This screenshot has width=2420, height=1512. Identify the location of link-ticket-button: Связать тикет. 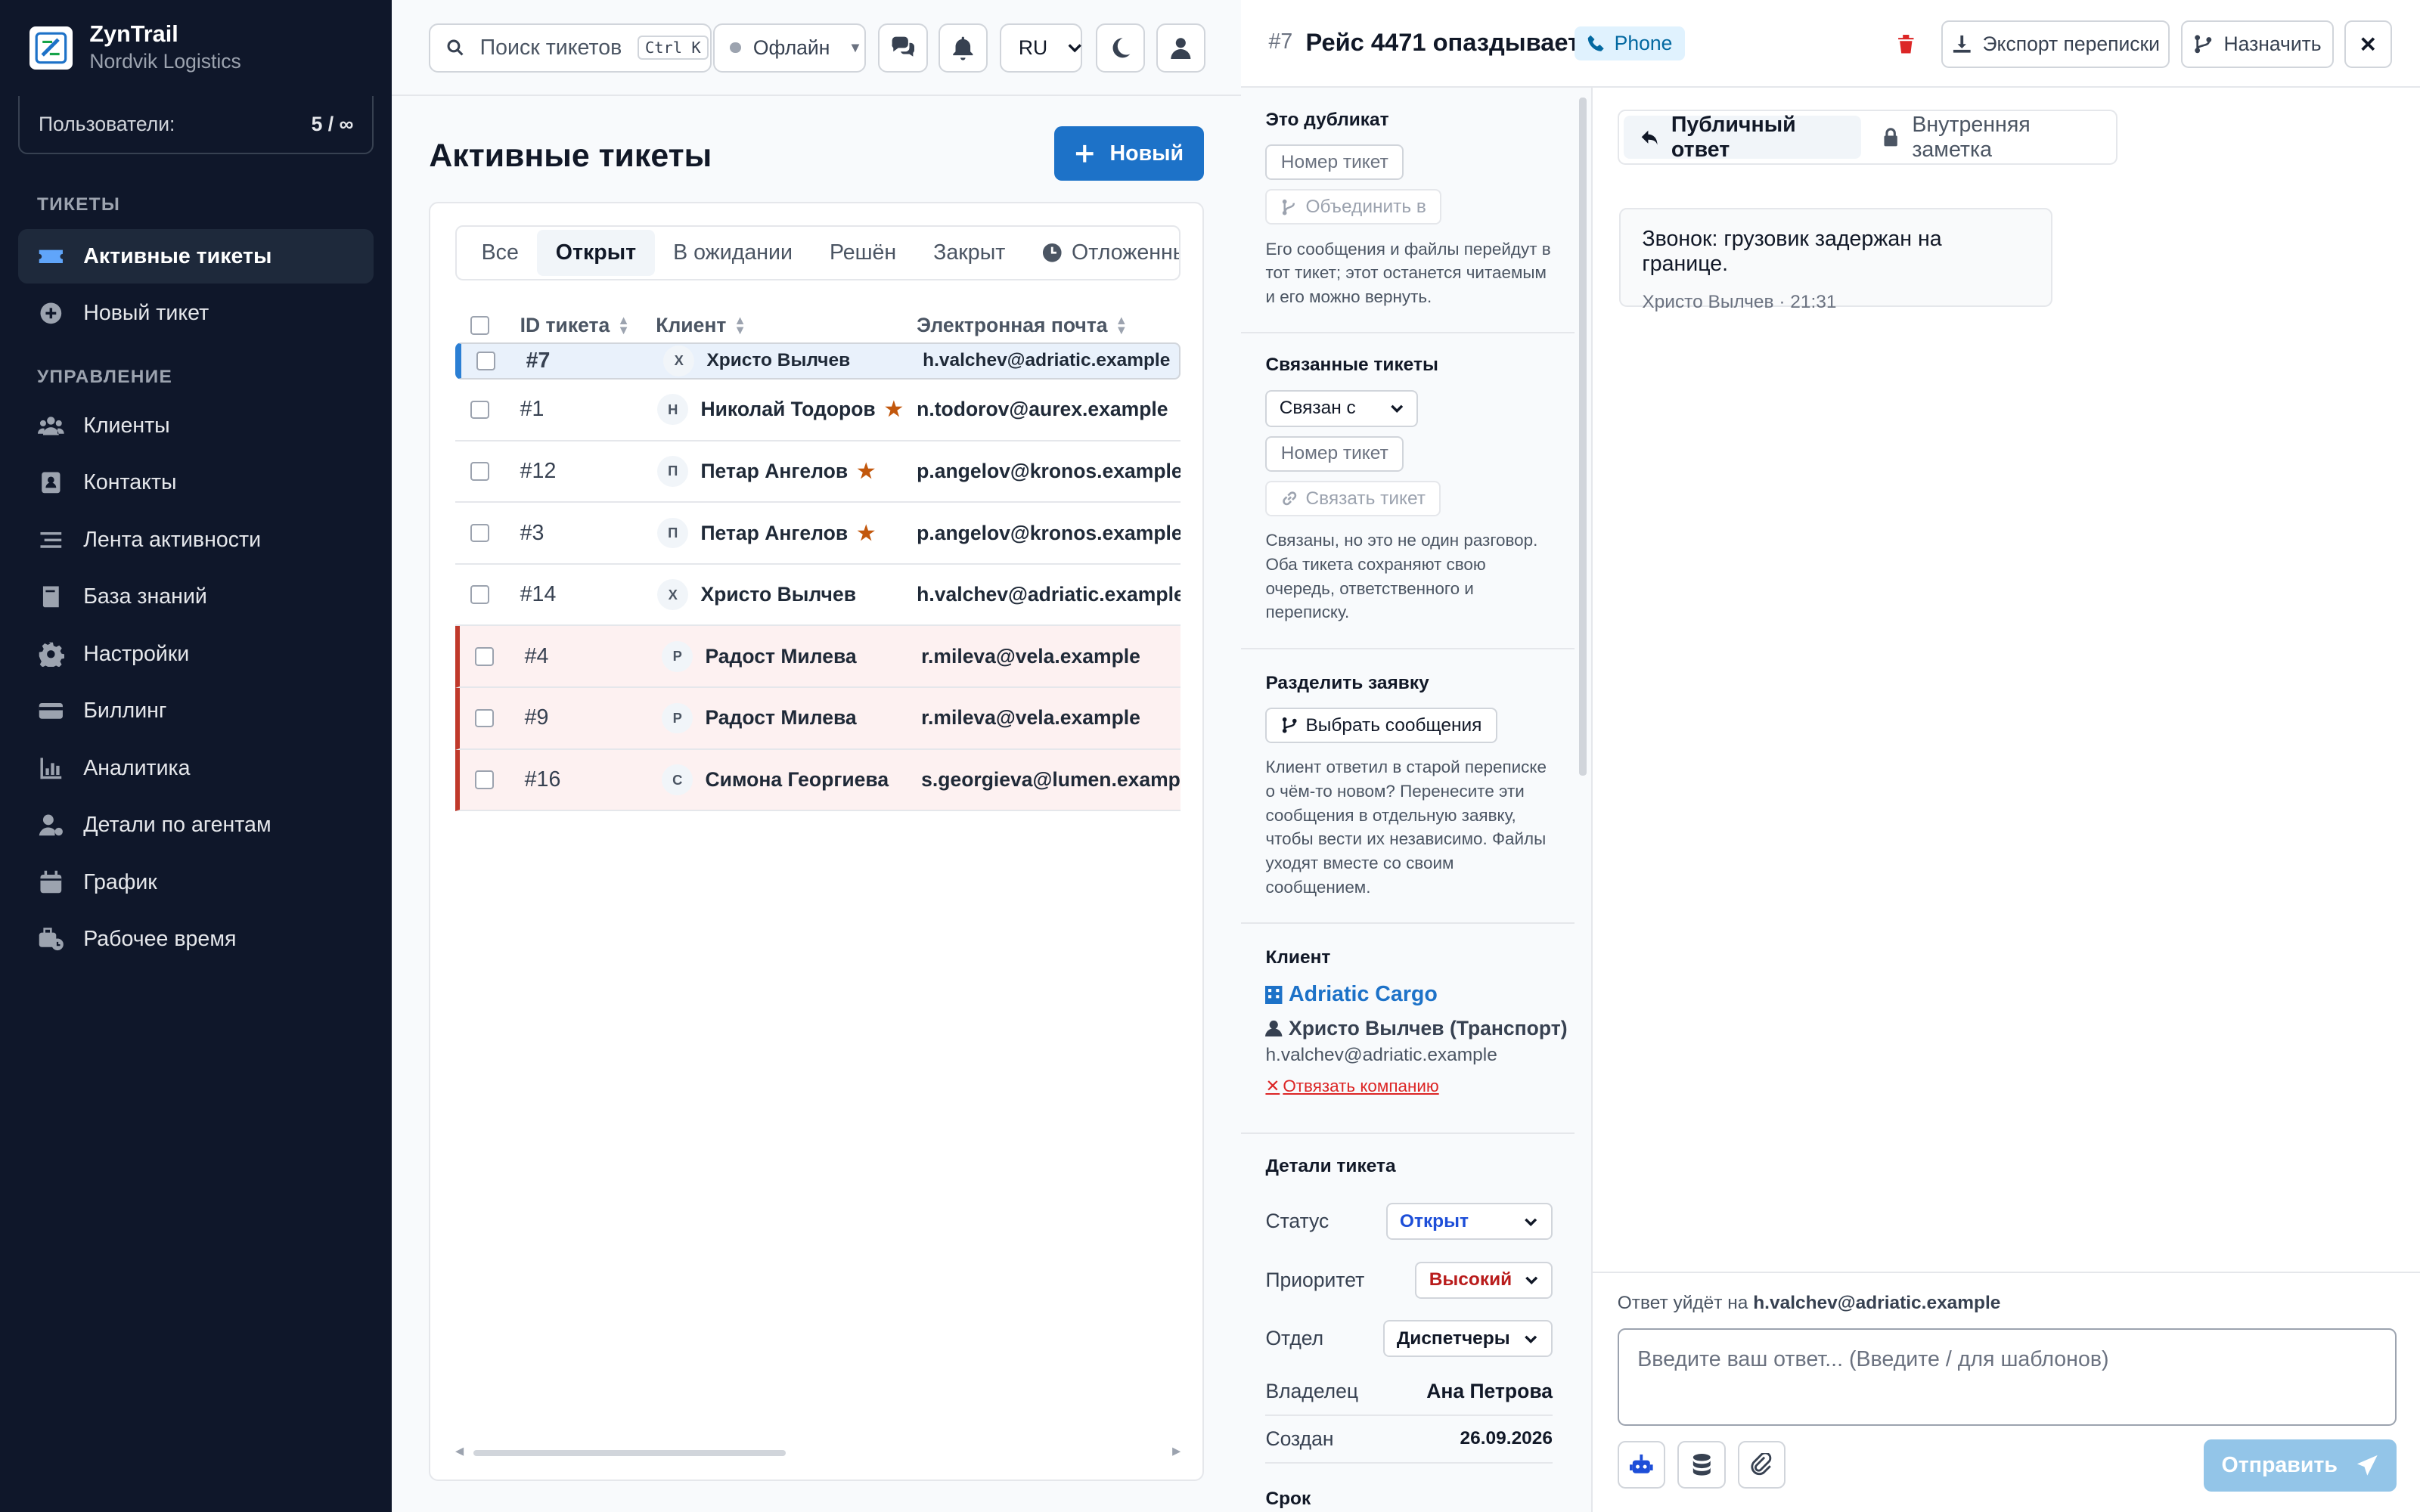
(1353, 499).